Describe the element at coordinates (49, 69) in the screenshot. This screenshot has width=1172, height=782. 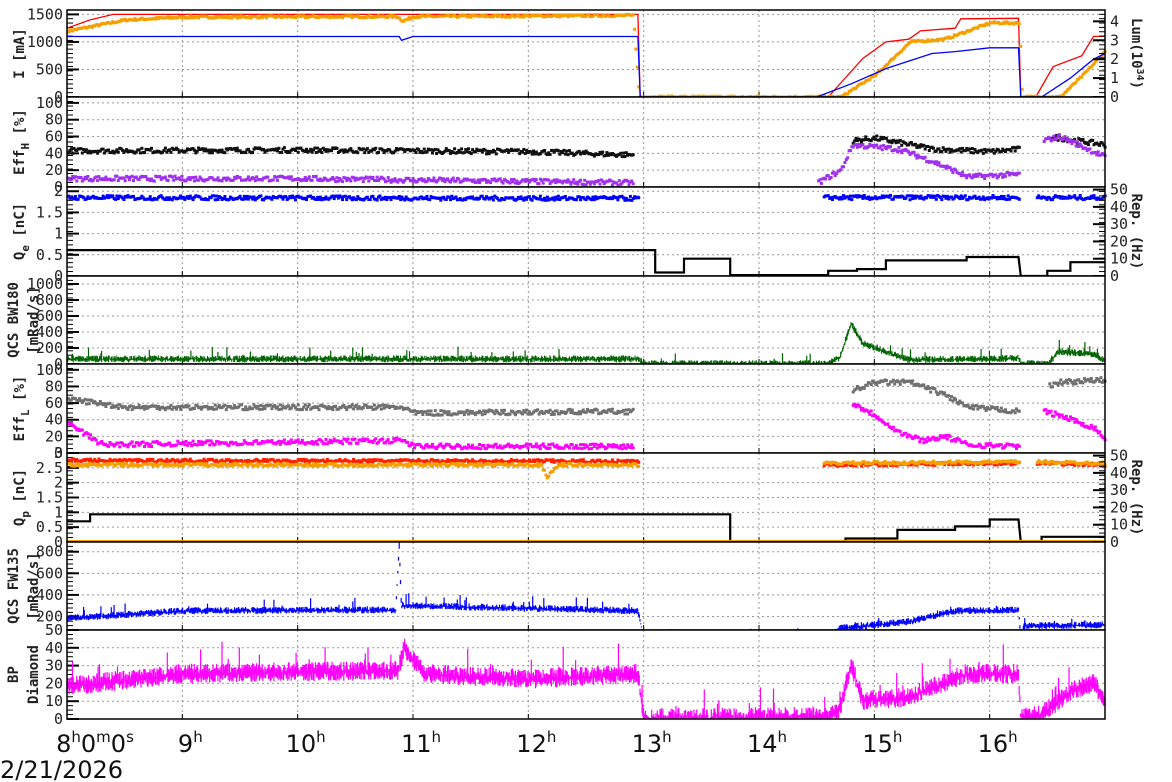
I see `y-tick-label: 500` at that location.